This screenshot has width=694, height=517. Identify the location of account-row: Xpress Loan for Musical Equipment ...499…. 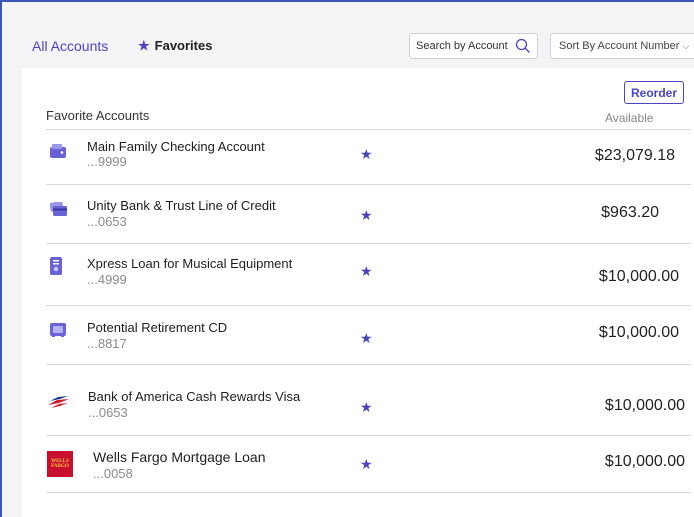
(368, 274).